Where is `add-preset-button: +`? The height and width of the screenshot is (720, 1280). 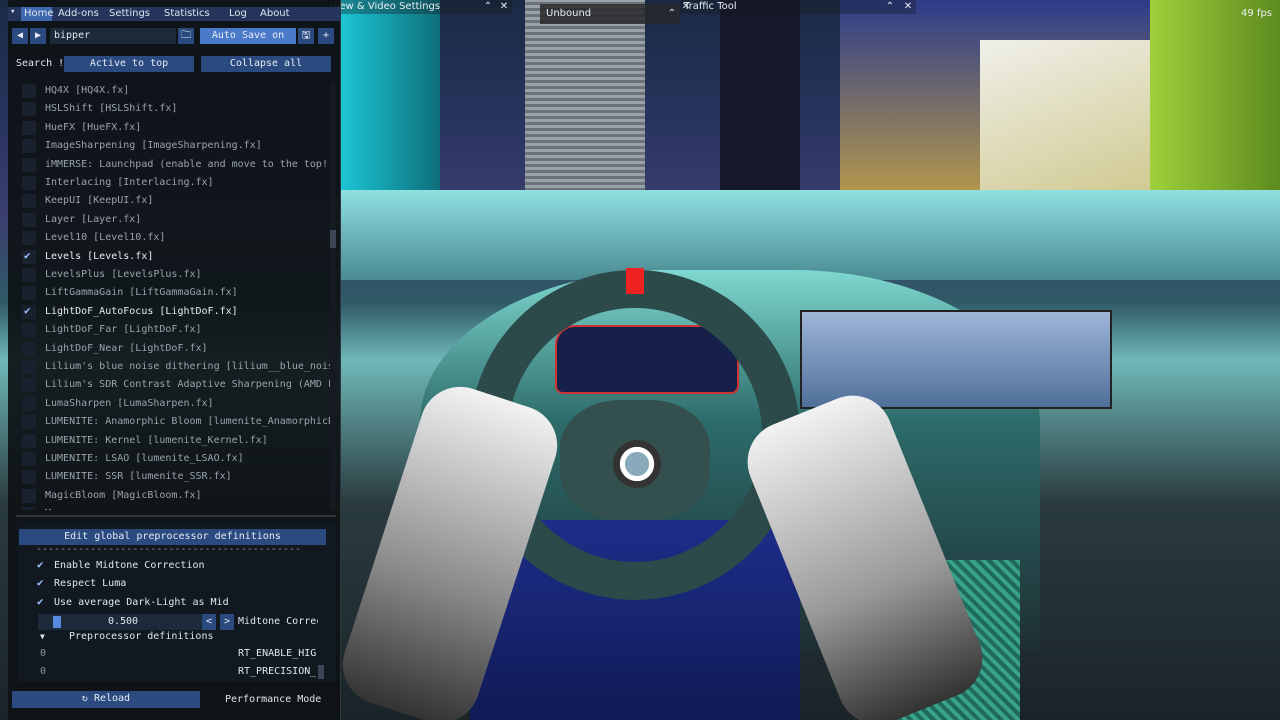 add-preset-button: + is located at coordinates (326, 36).